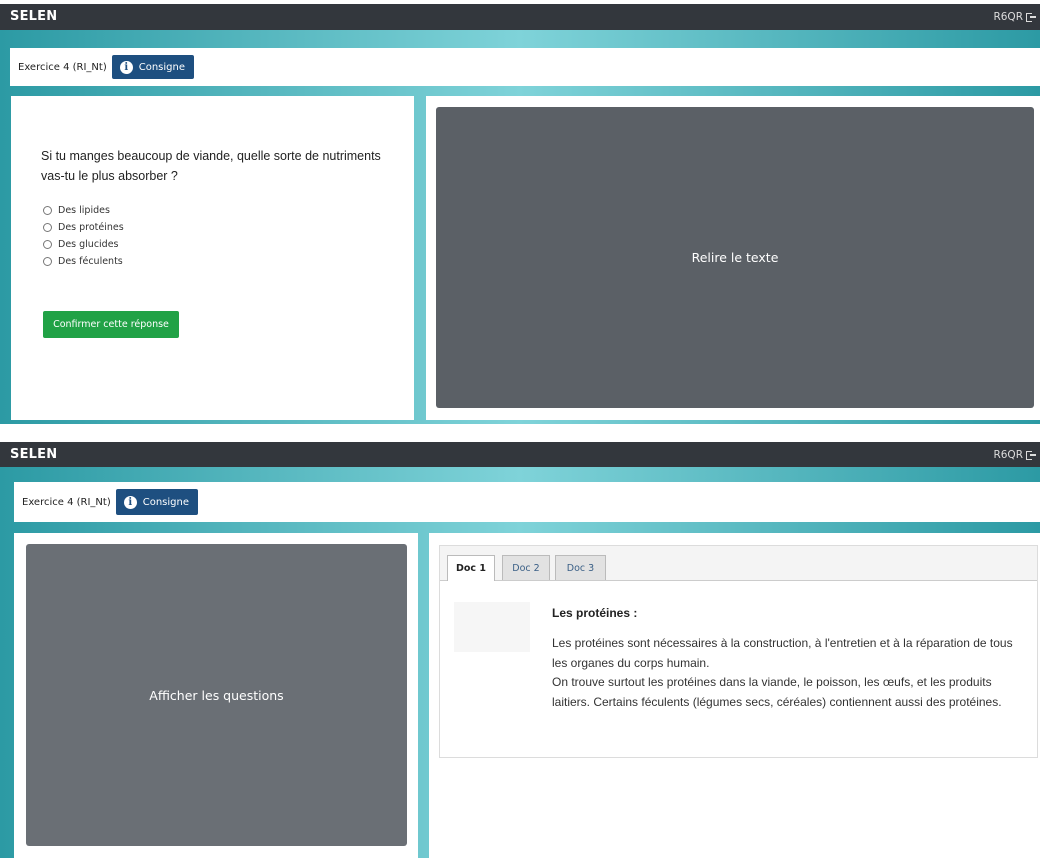 Image resolution: width=1040 pixels, height=858 pixels. I want to click on answer-option-label: Des féculents, so click(90, 261).